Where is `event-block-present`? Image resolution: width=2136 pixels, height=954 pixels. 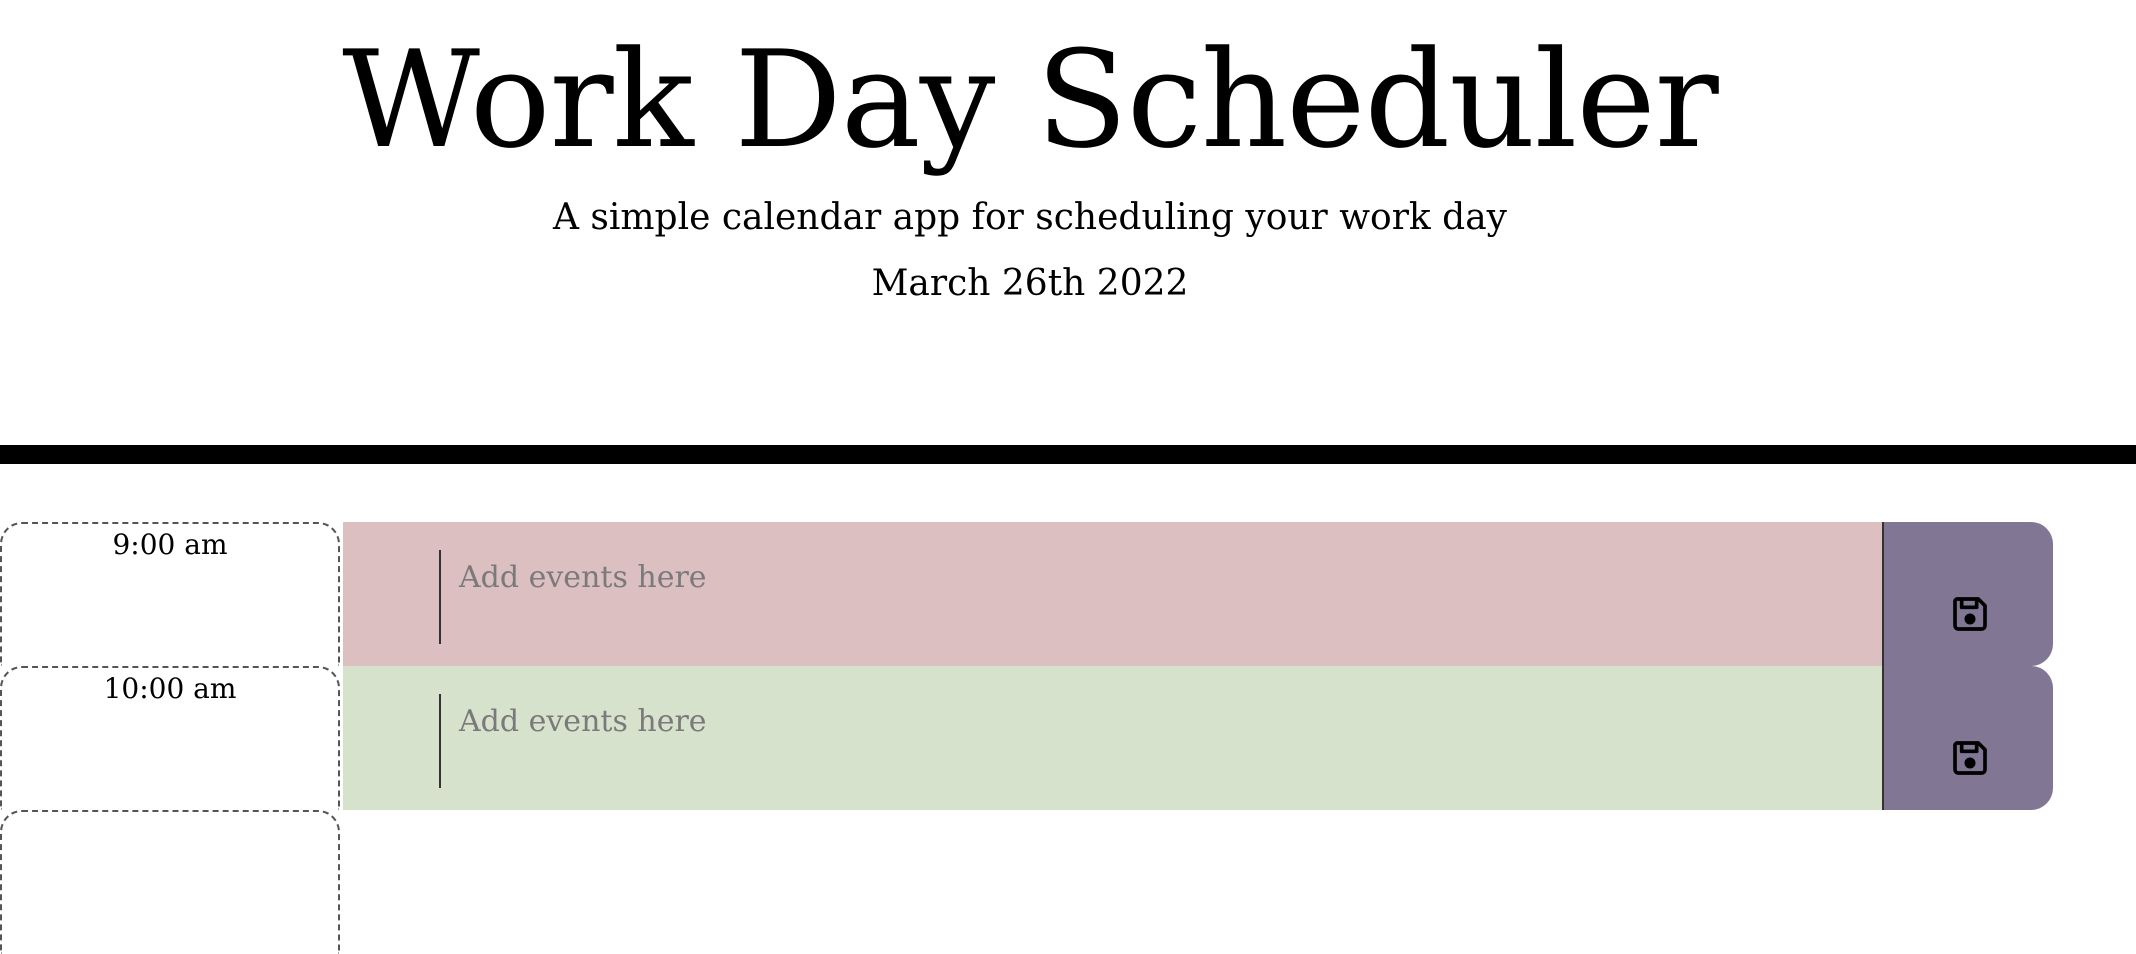
event-block-present is located at coordinates (1113, 738).